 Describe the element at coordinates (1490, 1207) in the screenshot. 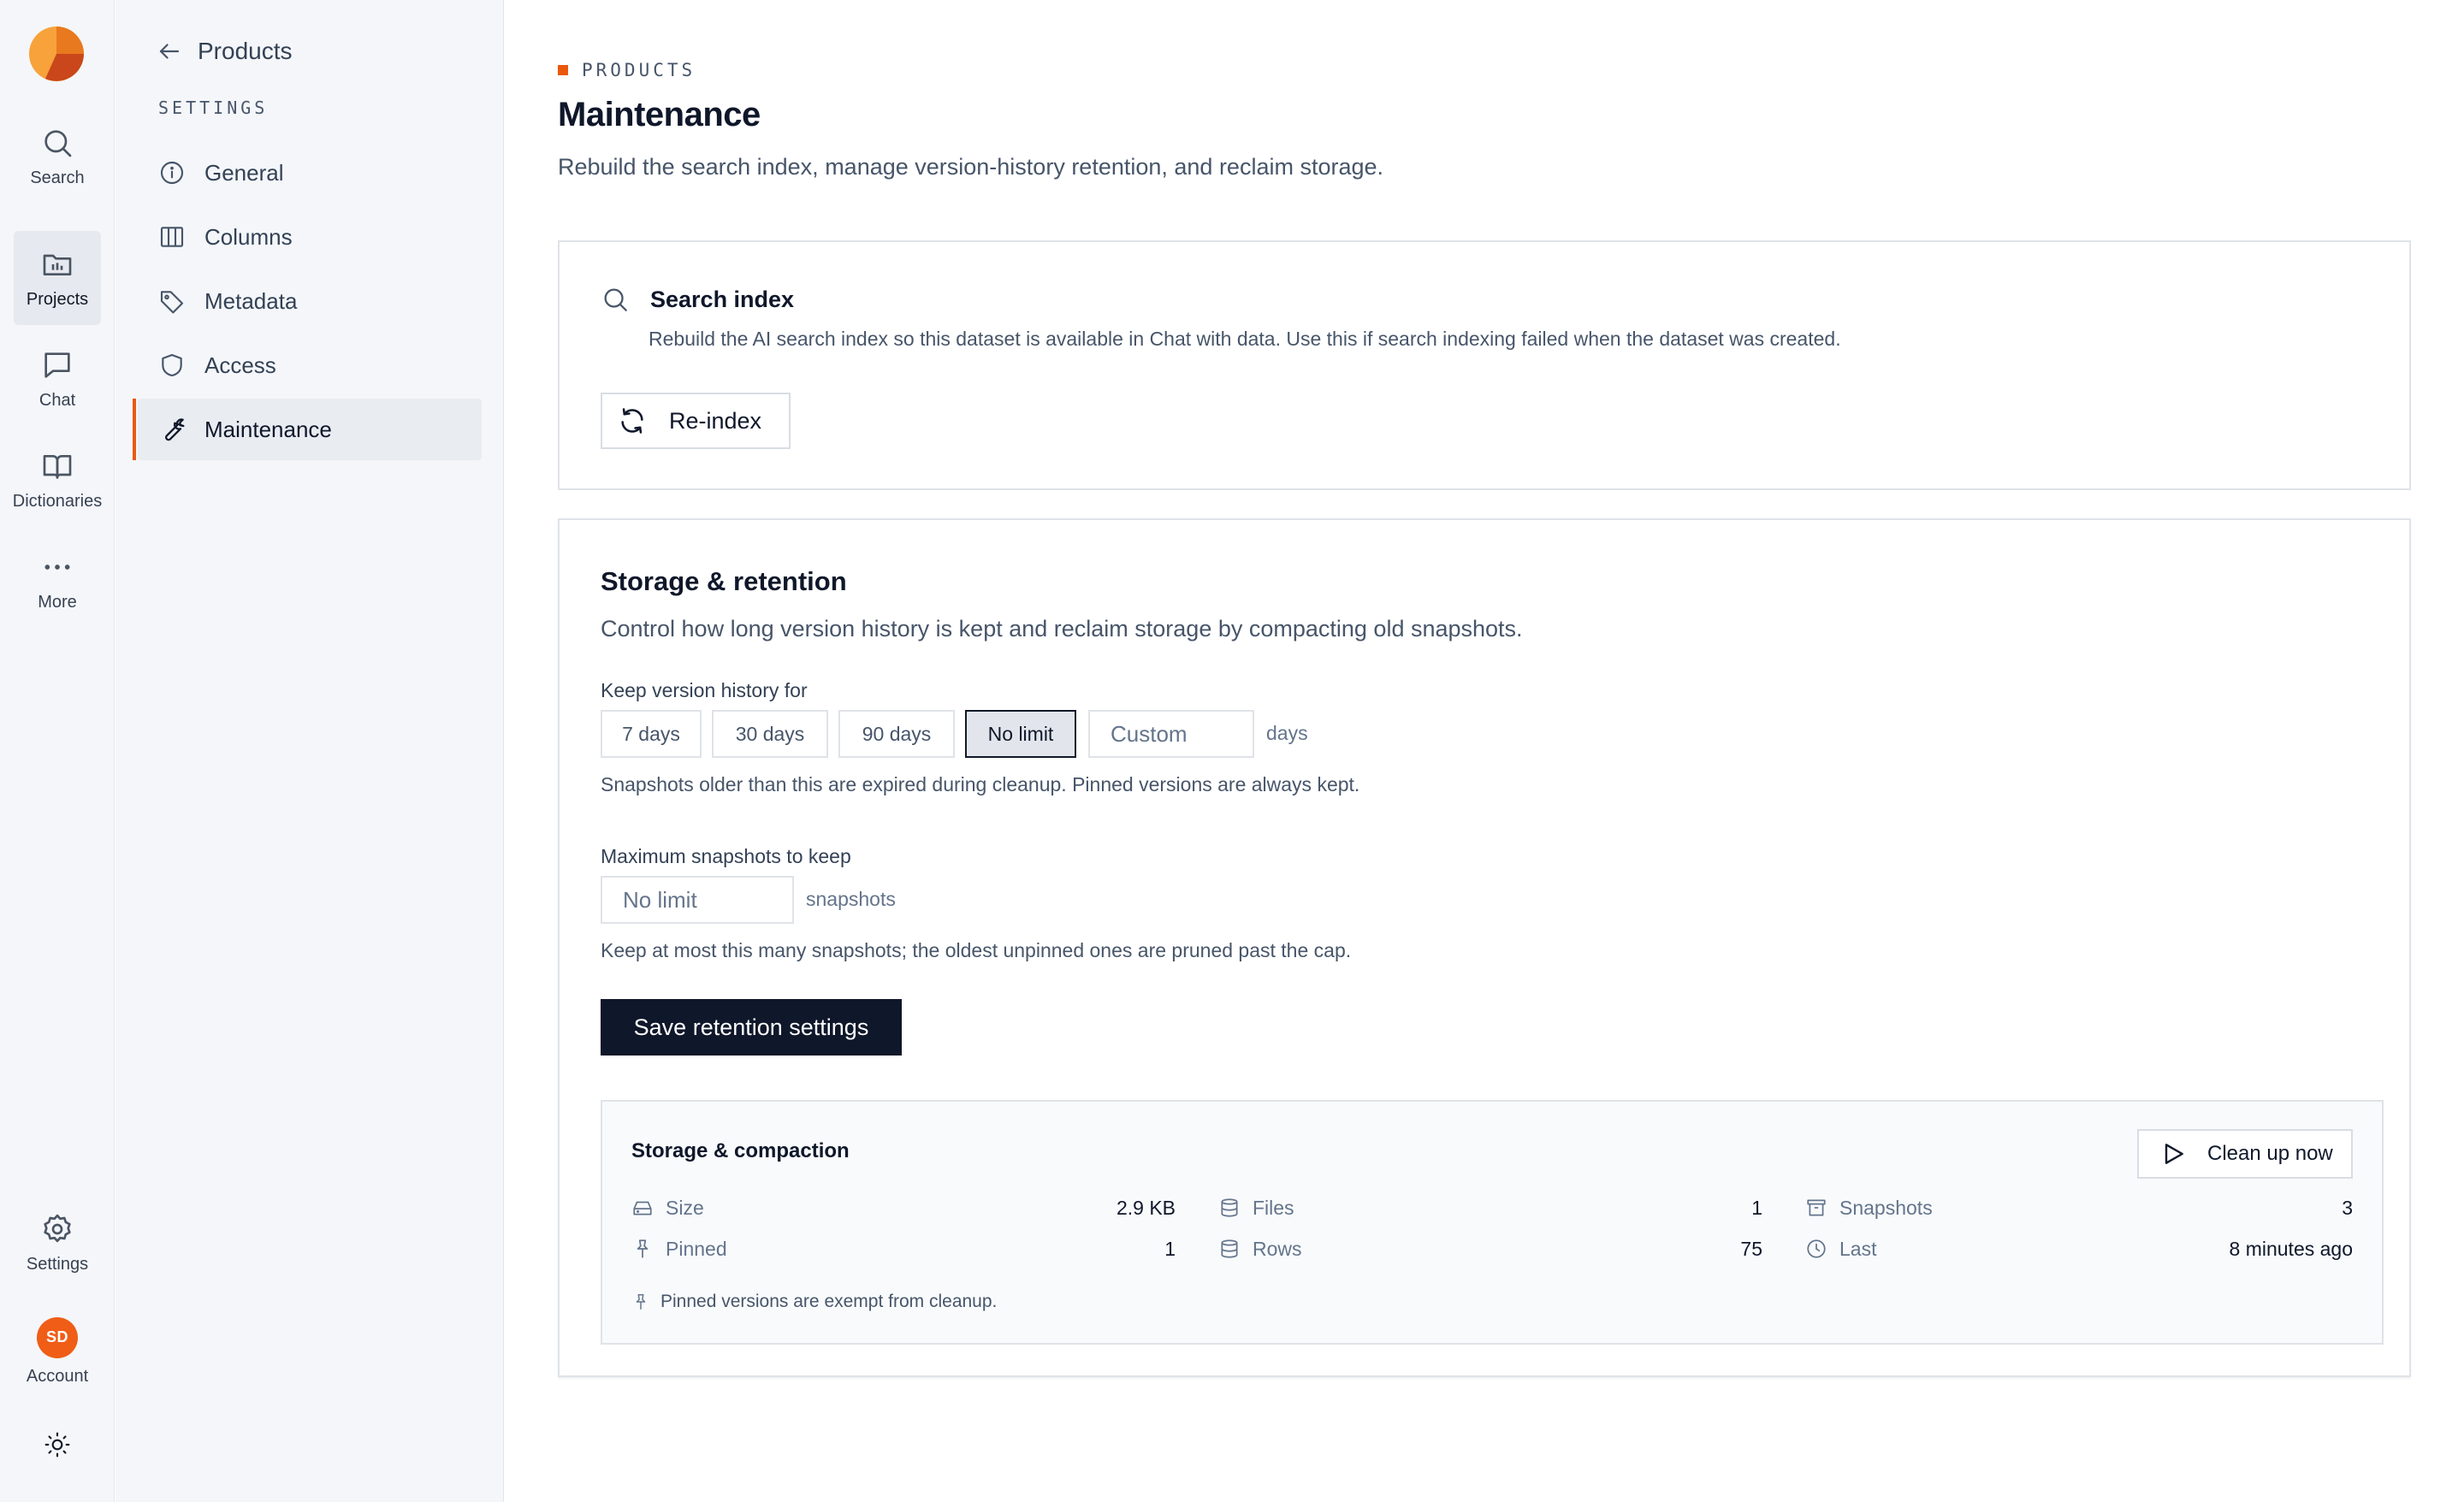

I see `stat-files: Files 1` at that location.